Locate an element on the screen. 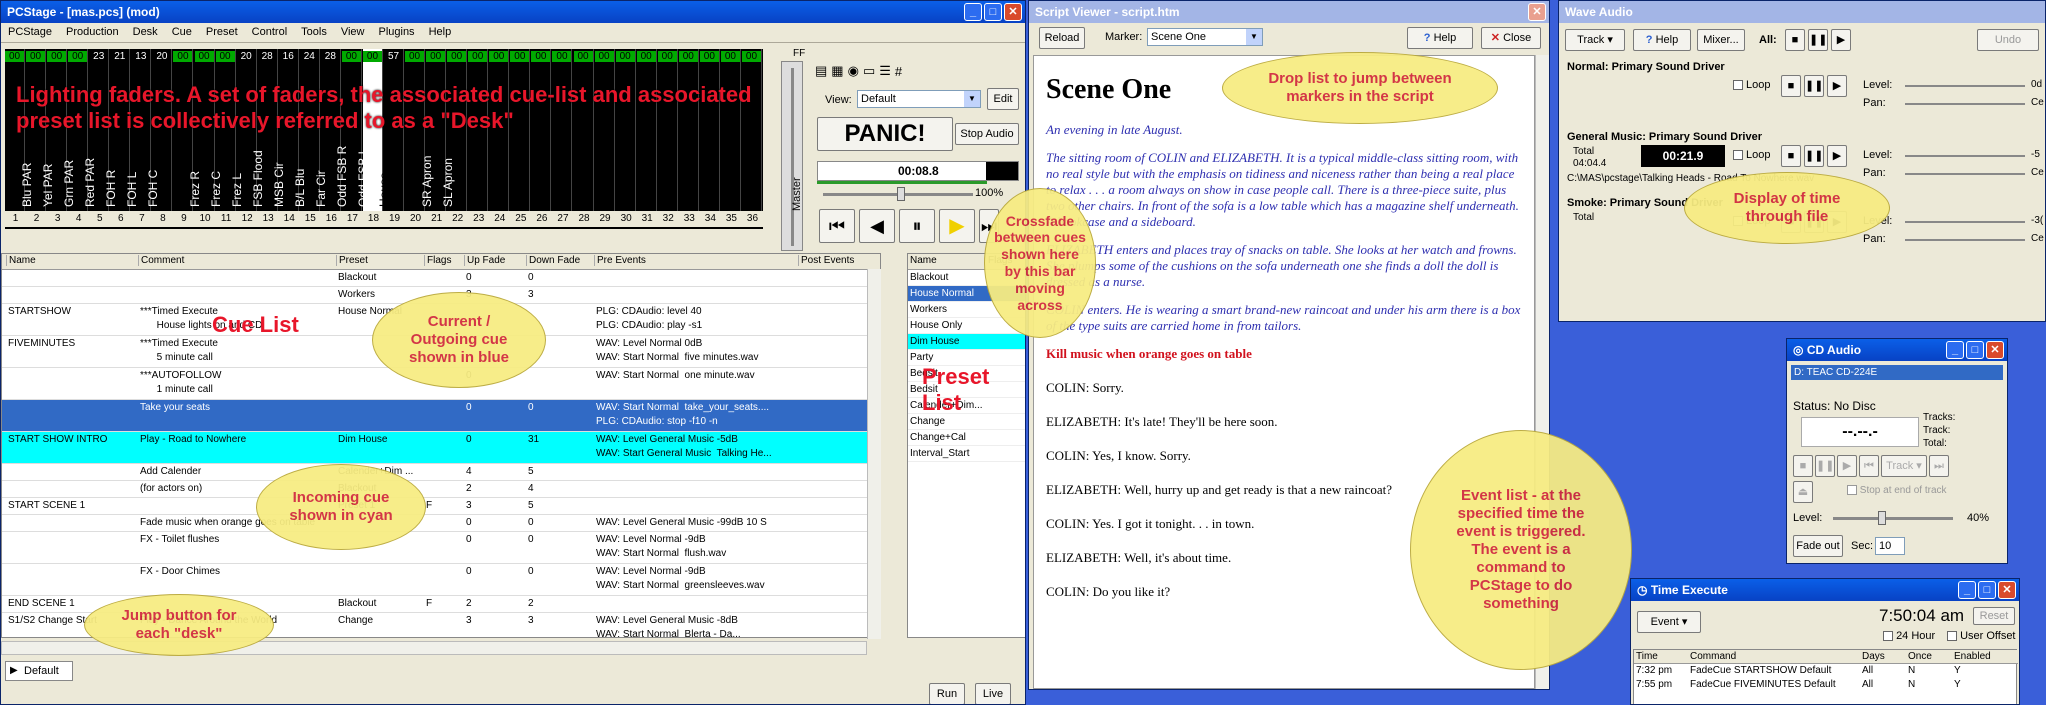 This screenshot has width=2046, height=705. previous-track-icon: ⏮ is located at coordinates (1869, 466).